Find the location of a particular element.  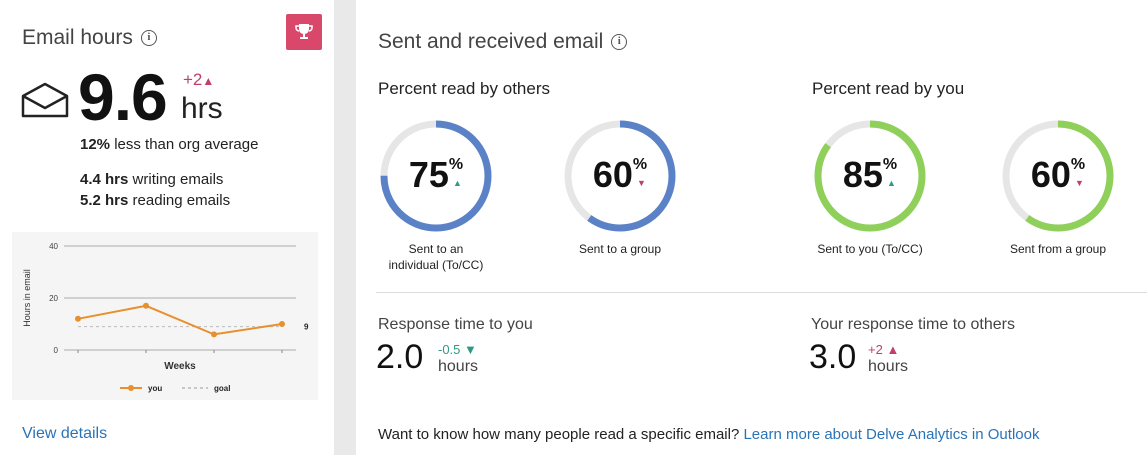

ring-percent: 75% is located at coordinates (436, 175).